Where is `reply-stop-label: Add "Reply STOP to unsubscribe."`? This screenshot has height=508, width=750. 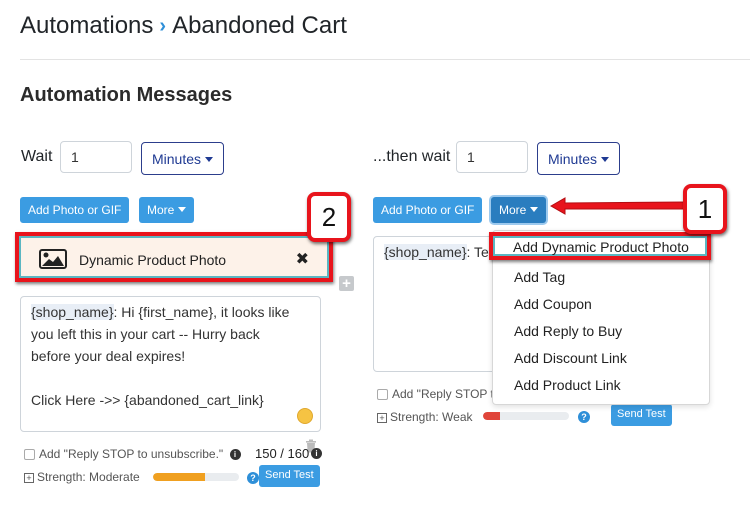 reply-stop-label: Add "Reply STOP to unsubscribe." is located at coordinates (131, 454).